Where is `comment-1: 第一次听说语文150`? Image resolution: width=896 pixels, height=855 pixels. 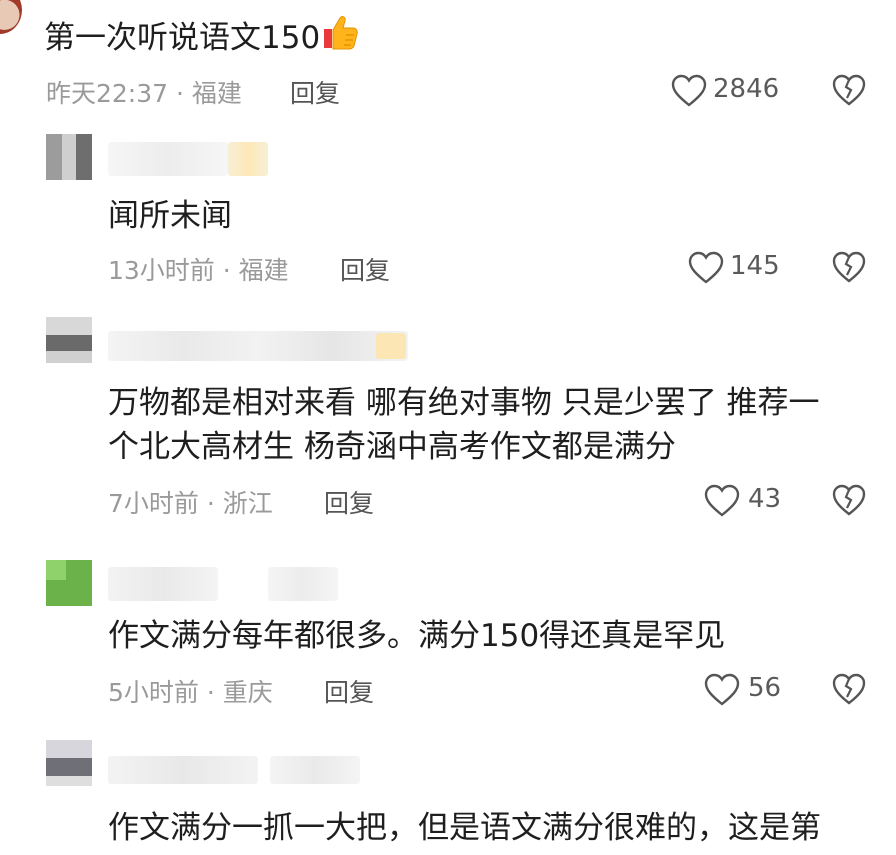 comment-1: 第一次听说语文150 is located at coordinates (202, 37).